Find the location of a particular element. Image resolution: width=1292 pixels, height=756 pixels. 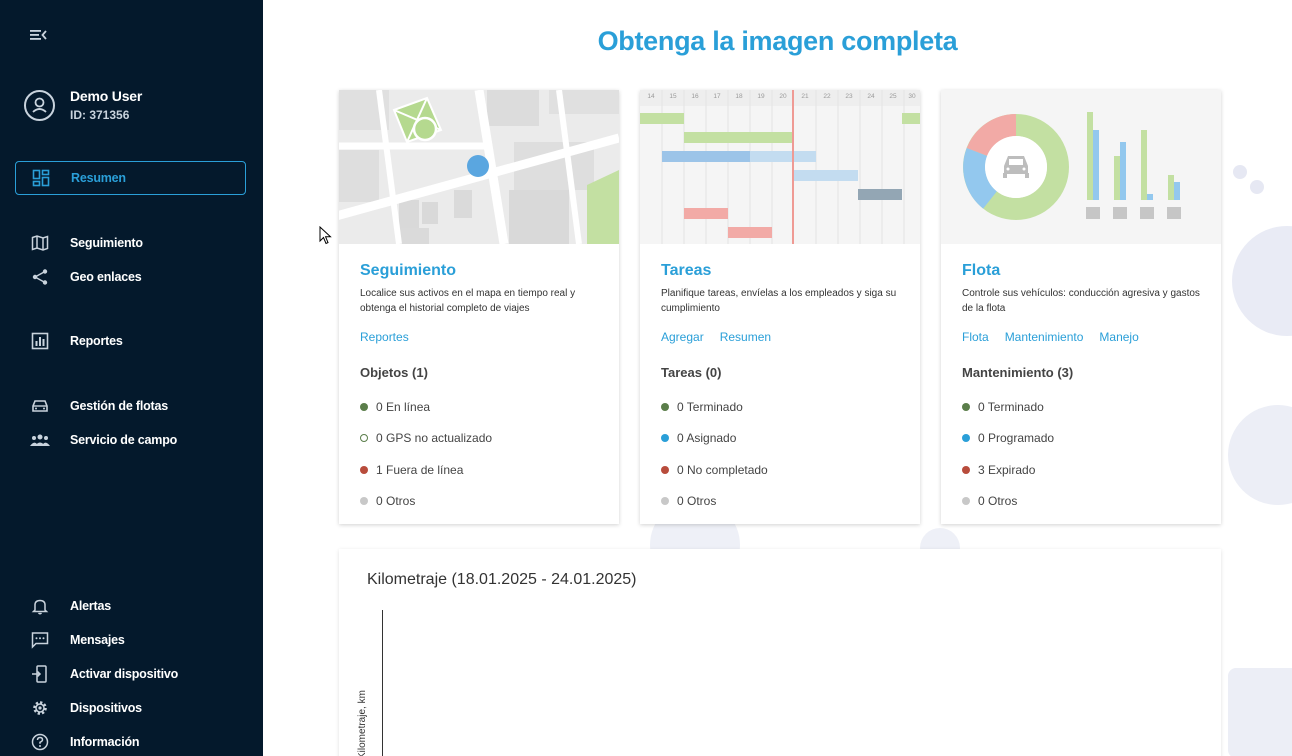

gantt-day-label: 15 is located at coordinates (673, 96).